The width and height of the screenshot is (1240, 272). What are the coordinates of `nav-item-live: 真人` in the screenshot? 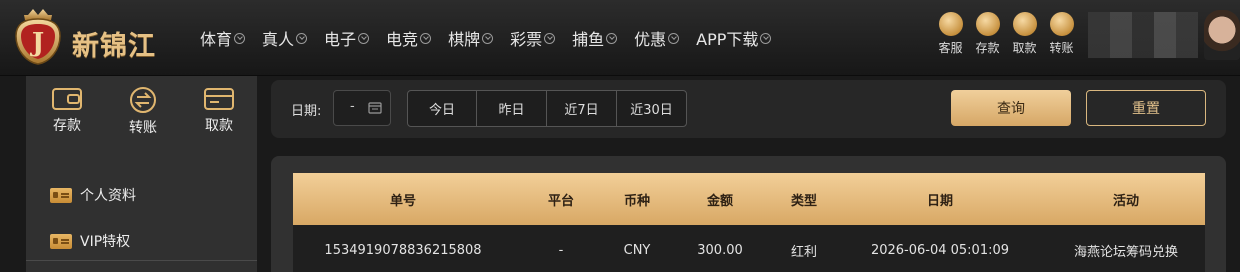 It's located at (285, 38).